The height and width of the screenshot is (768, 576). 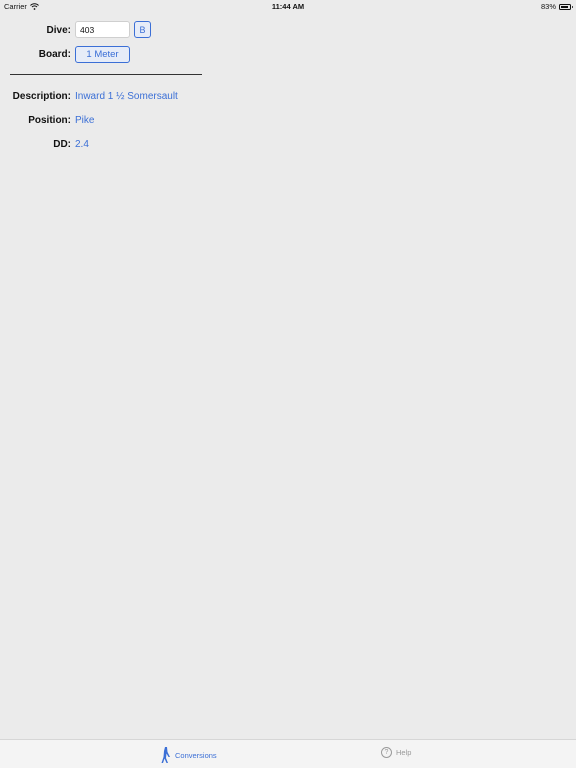 I want to click on b-button: B, so click(x=142, y=29).